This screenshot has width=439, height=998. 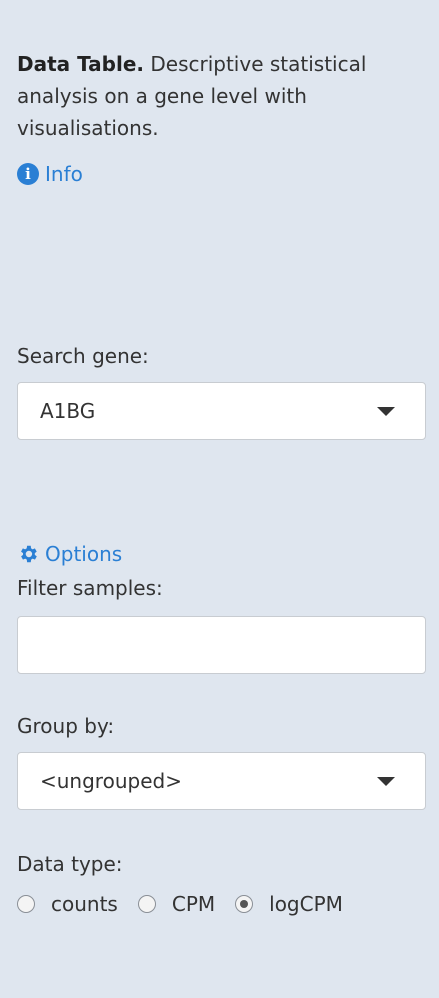 What do you see at coordinates (193, 904) in the screenshot?
I see `radio-label: CPM` at bounding box center [193, 904].